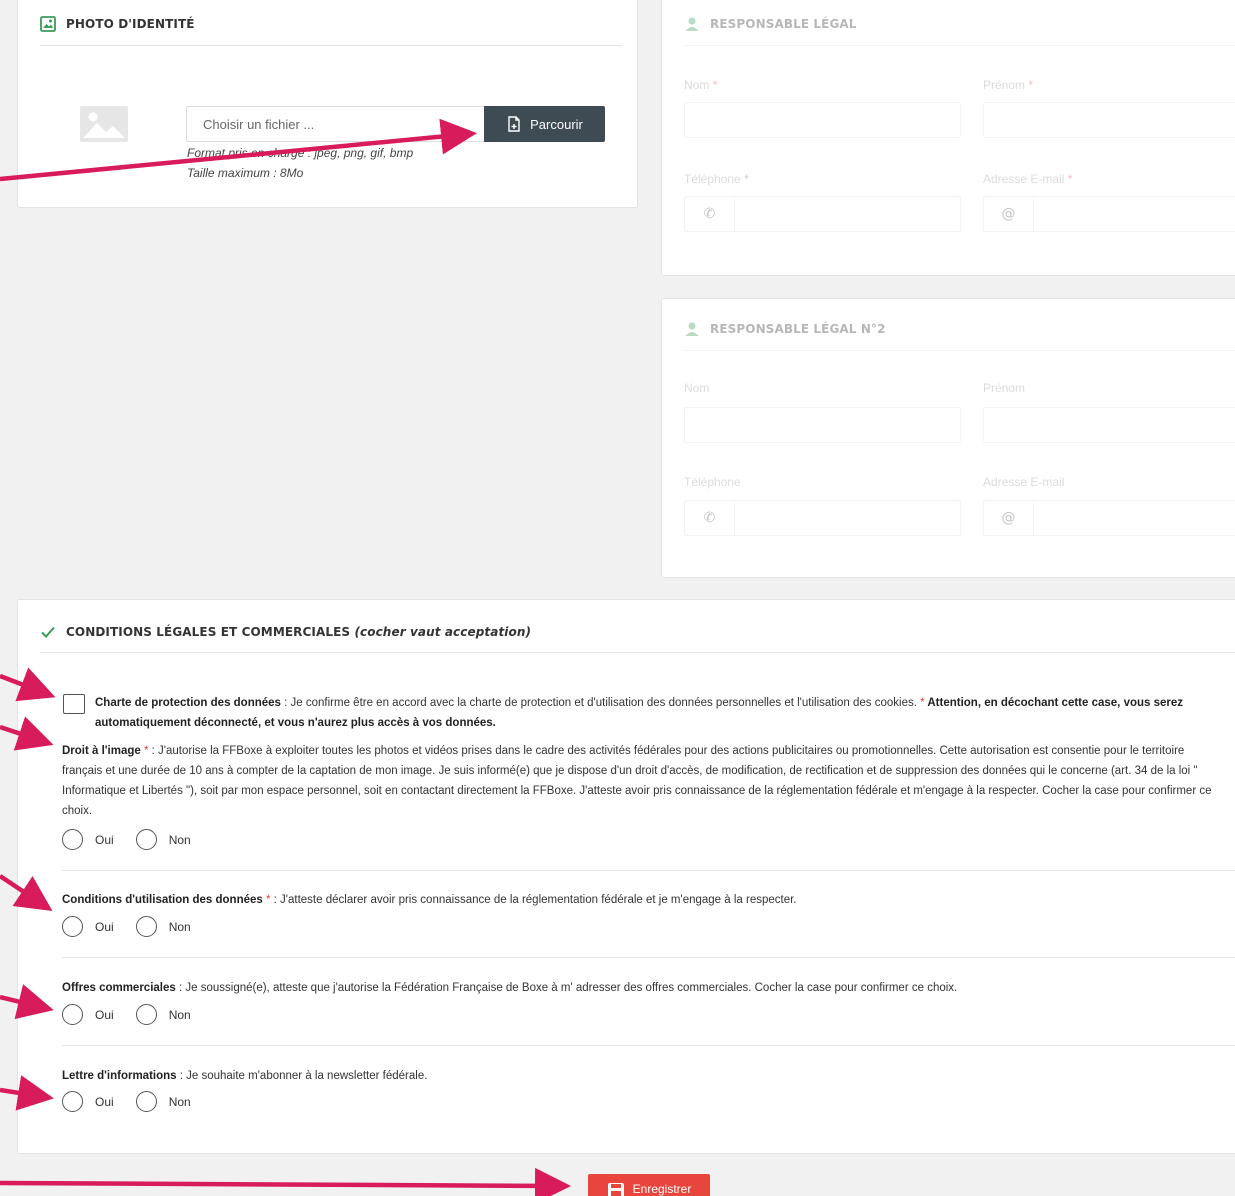 The width and height of the screenshot is (1235, 1196). I want to click on conditions-utilisation-radio-group: Oui Non, so click(137, 926).